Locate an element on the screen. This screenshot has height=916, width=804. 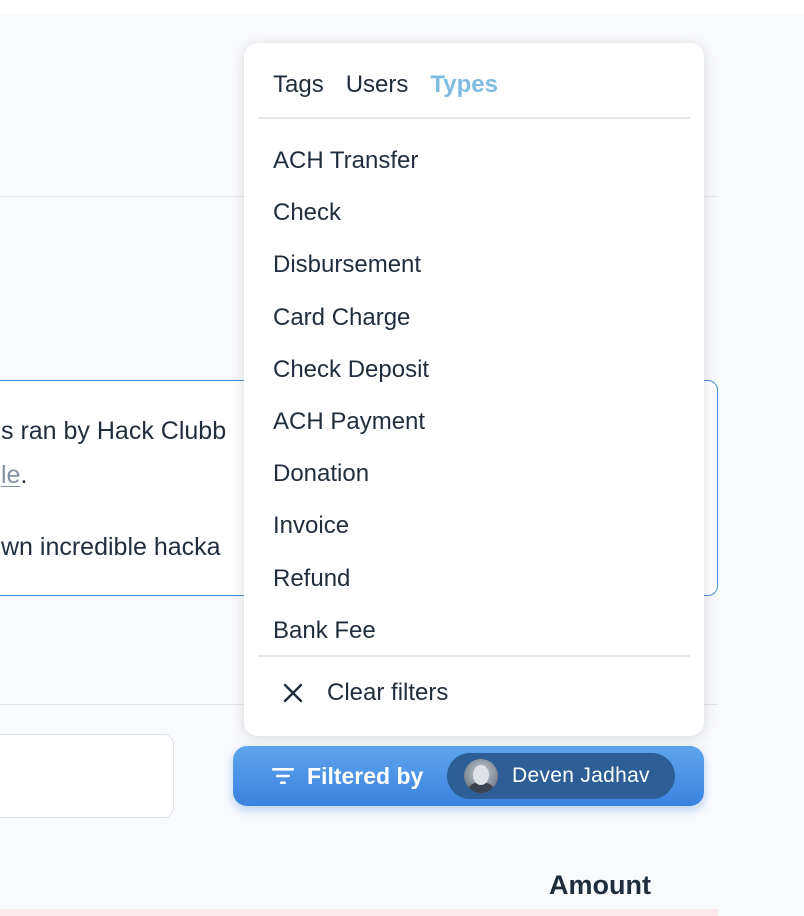
filter-button-label: Filtered by is located at coordinates (365, 775).